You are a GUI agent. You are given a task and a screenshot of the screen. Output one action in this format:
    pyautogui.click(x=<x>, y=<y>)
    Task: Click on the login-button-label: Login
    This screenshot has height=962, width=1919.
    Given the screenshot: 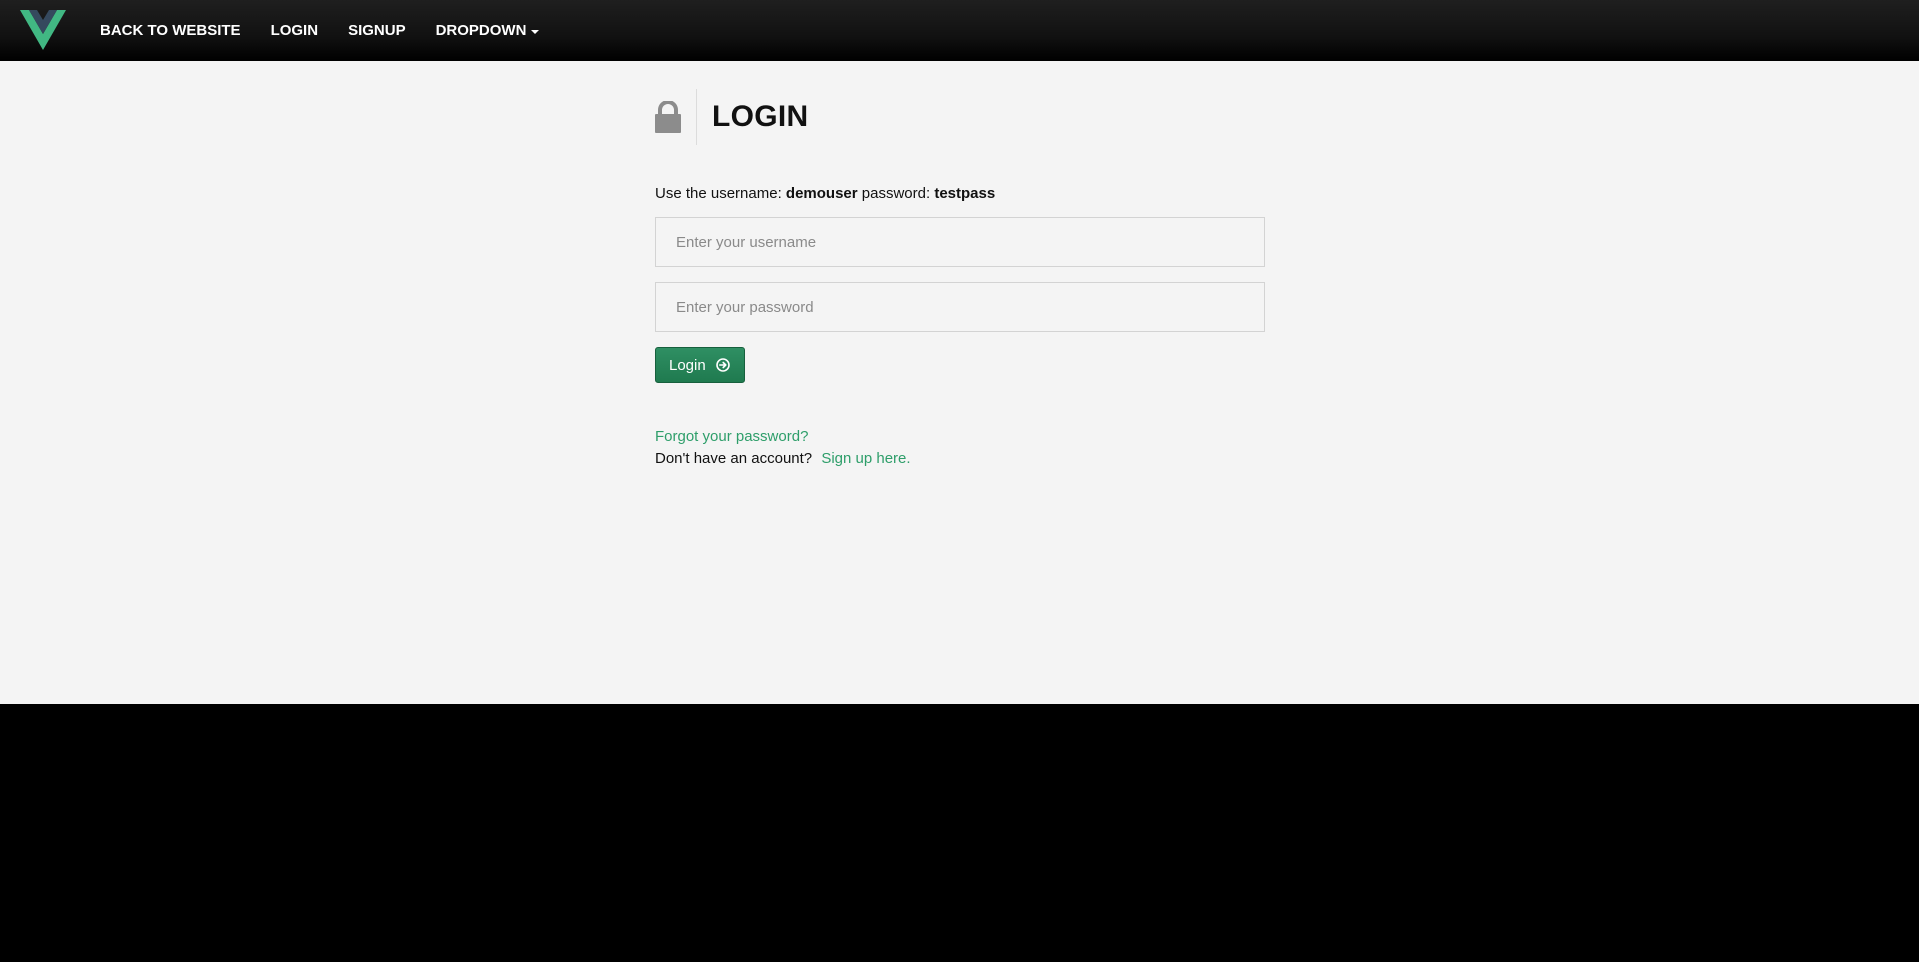 What is the action you would take?
    pyautogui.click(x=687, y=365)
    